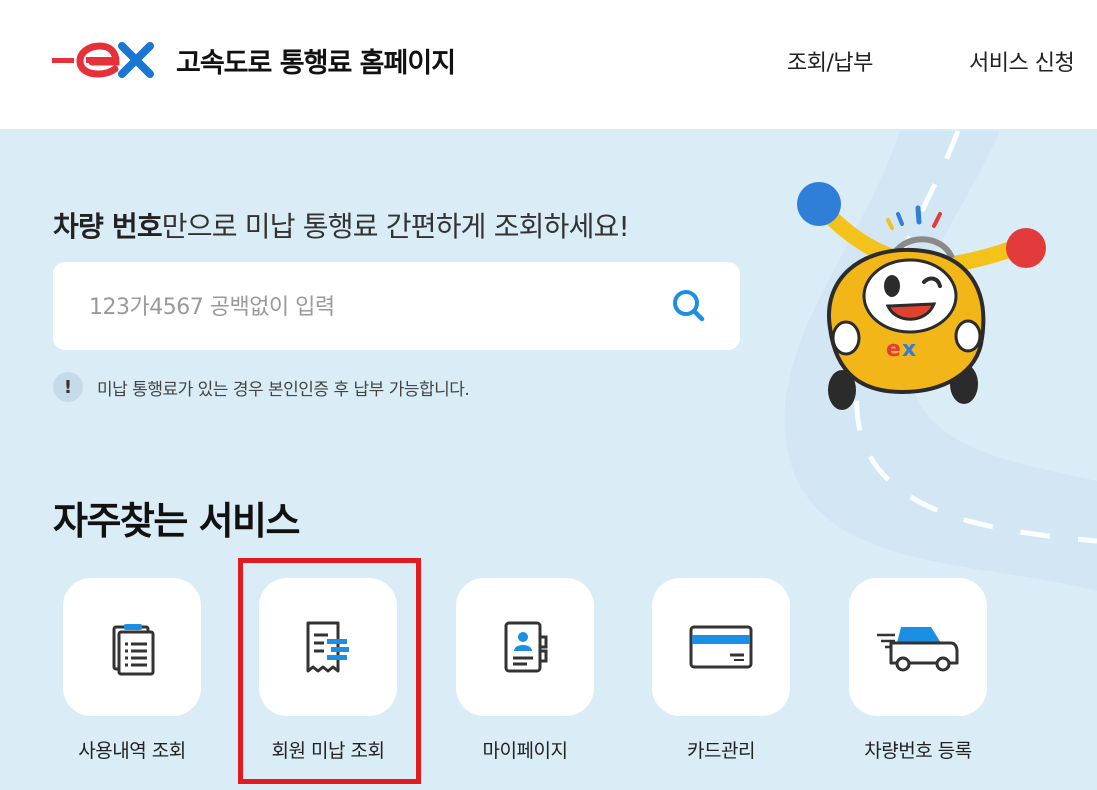  Describe the element at coordinates (133, 650) in the screenshot. I see `clipboard-list-icon` at that location.